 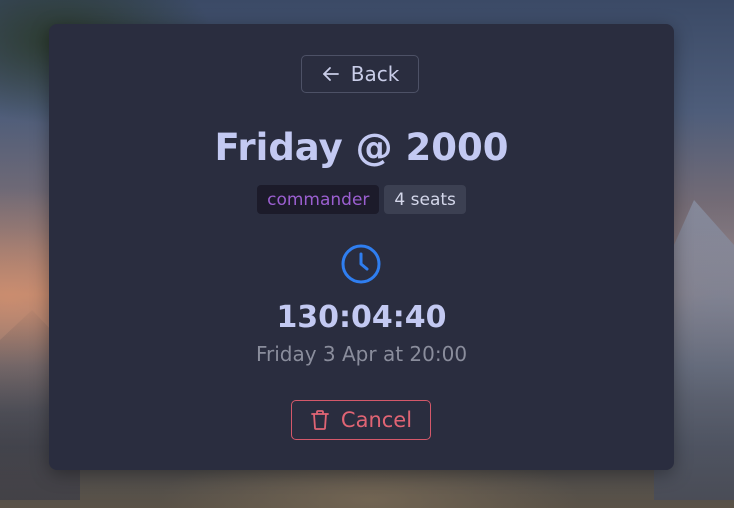 What do you see at coordinates (320, 420) in the screenshot?
I see `trash-icon` at bounding box center [320, 420].